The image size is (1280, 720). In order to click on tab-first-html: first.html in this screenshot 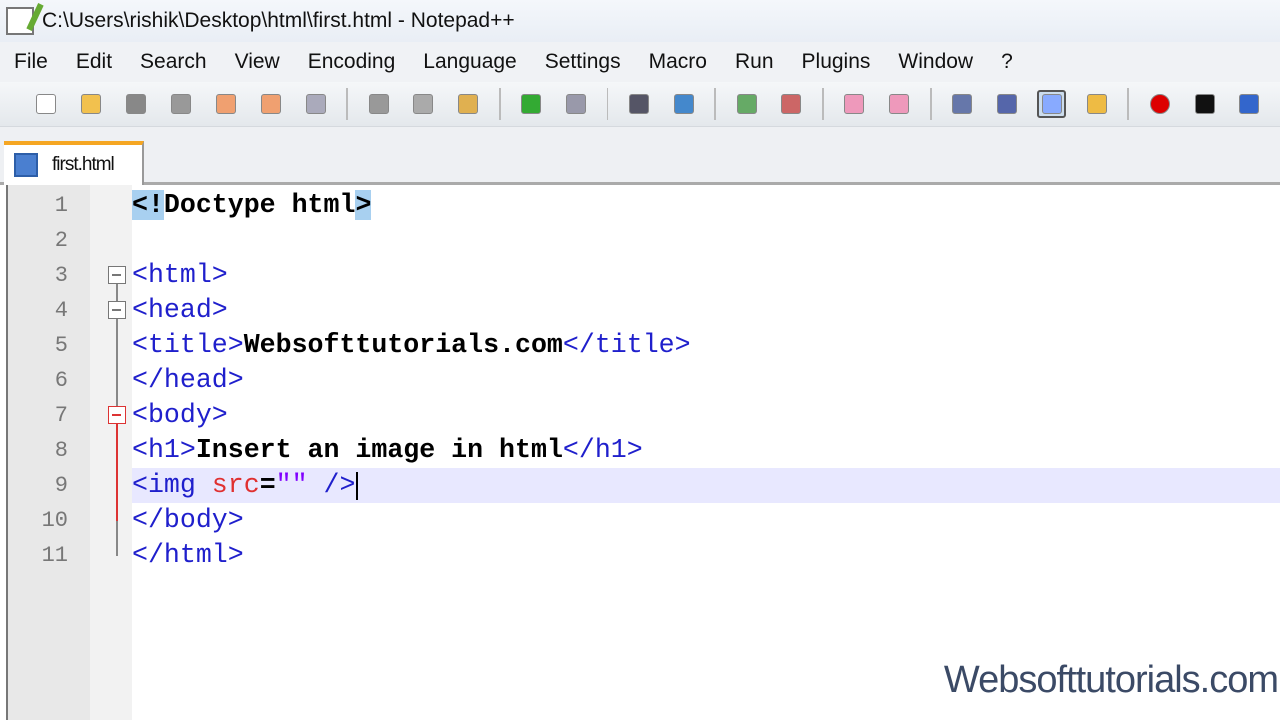, I will do `click(74, 163)`.